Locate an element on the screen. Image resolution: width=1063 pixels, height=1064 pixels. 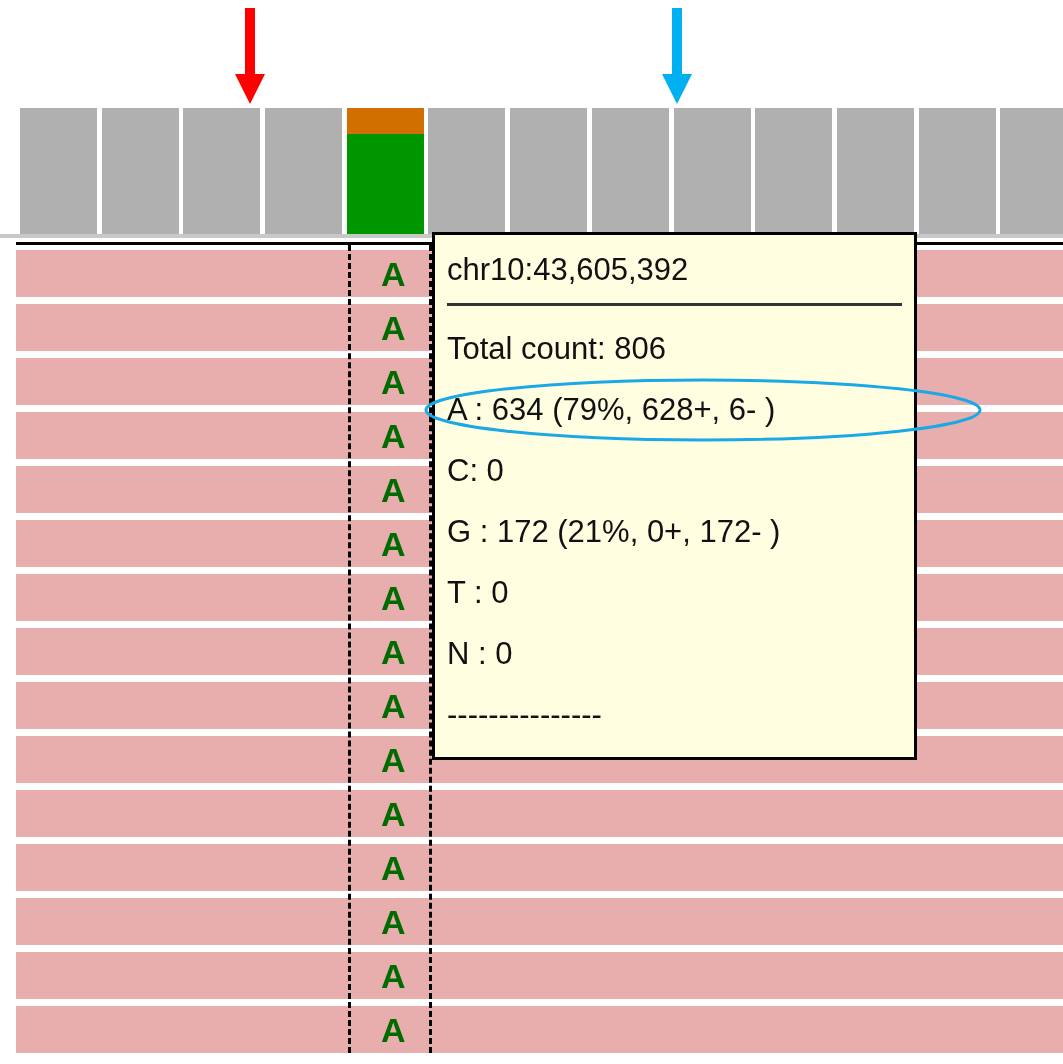
tooltip-text: --------------- is located at coordinates (524, 714).